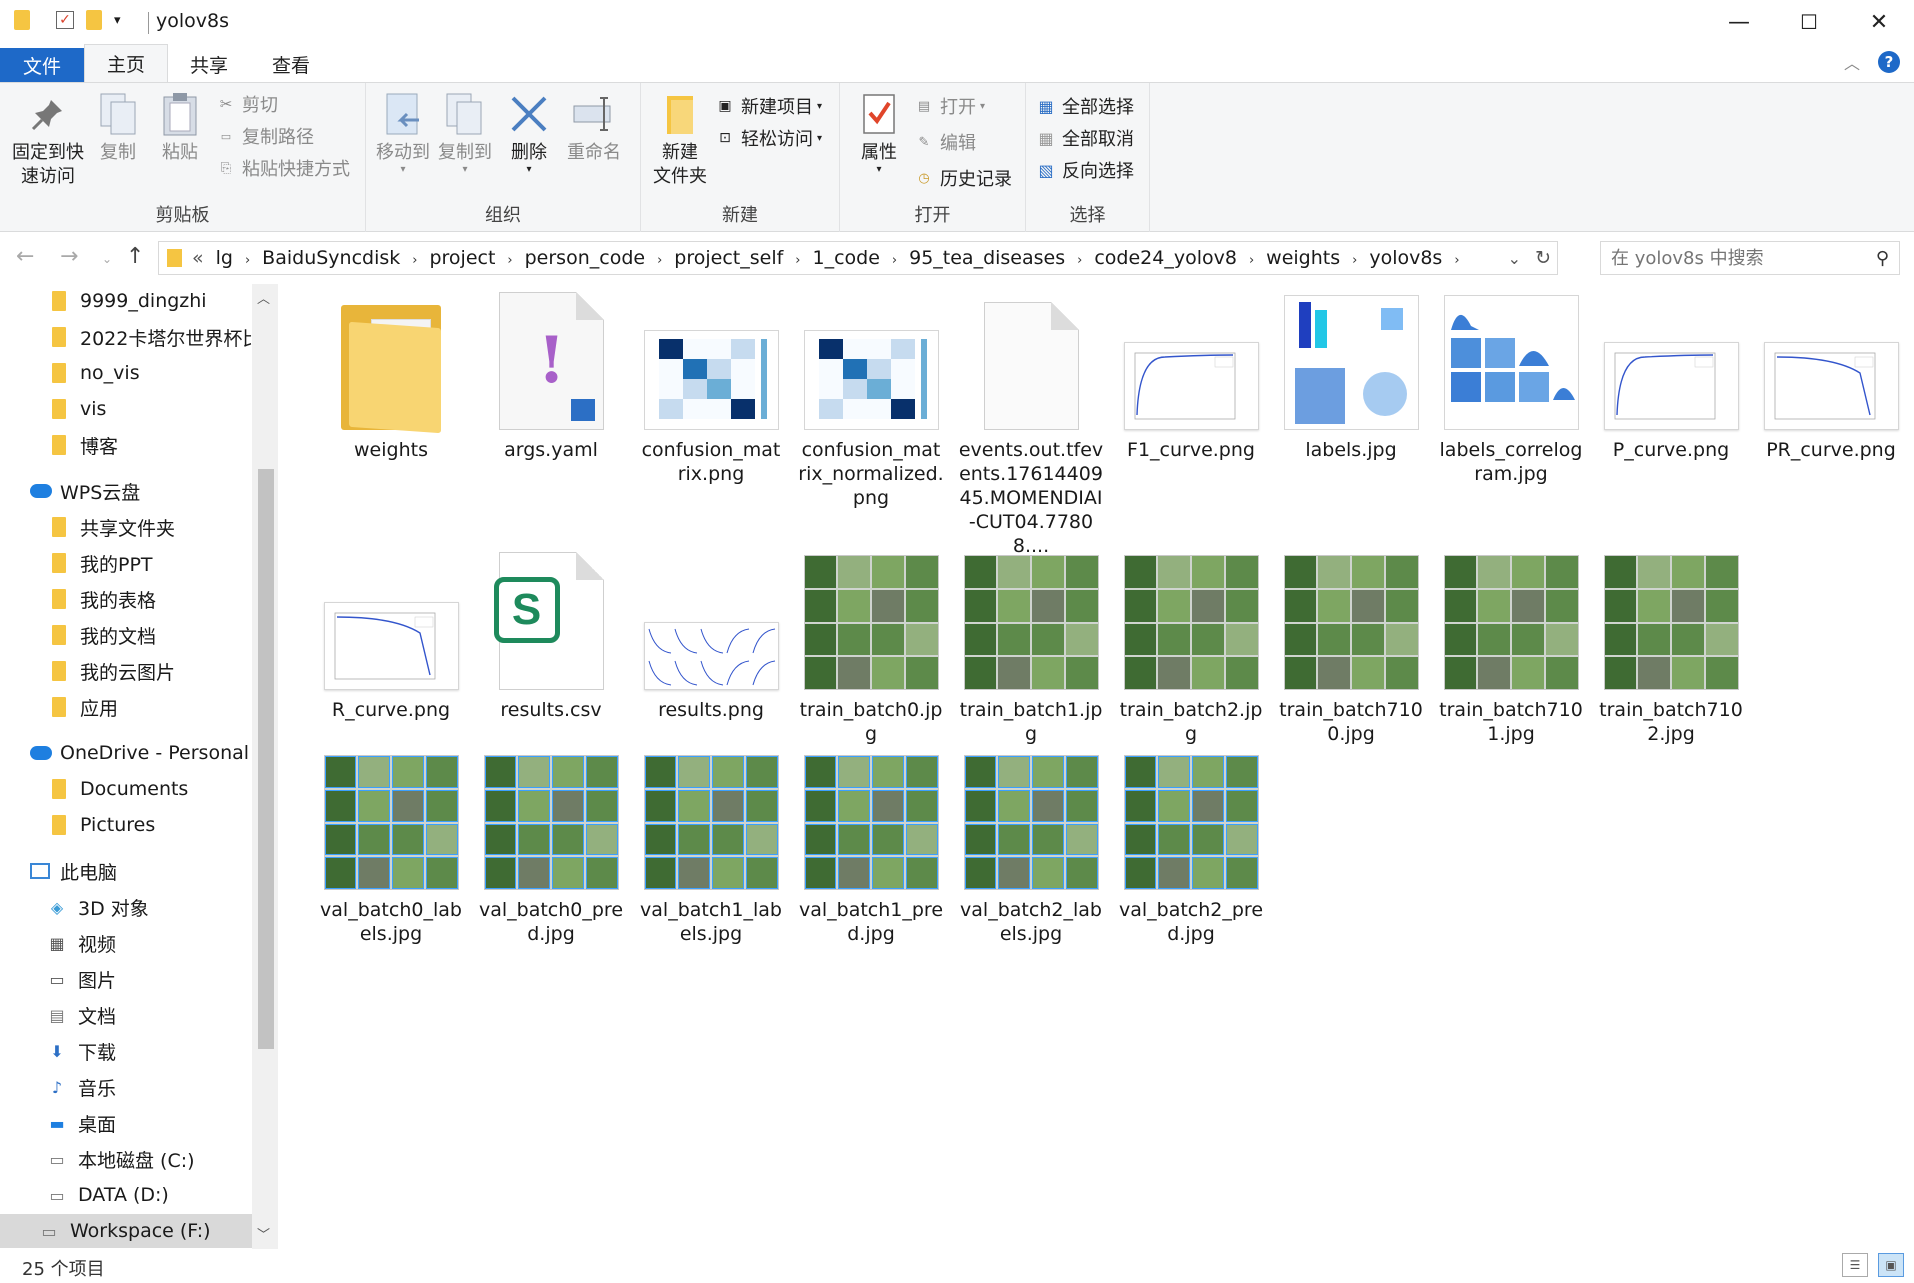 This screenshot has height=1283, width=1914. Describe the element at coordinates (118, 128) in the screenshot. I see `copy-button: 复制` at that location.